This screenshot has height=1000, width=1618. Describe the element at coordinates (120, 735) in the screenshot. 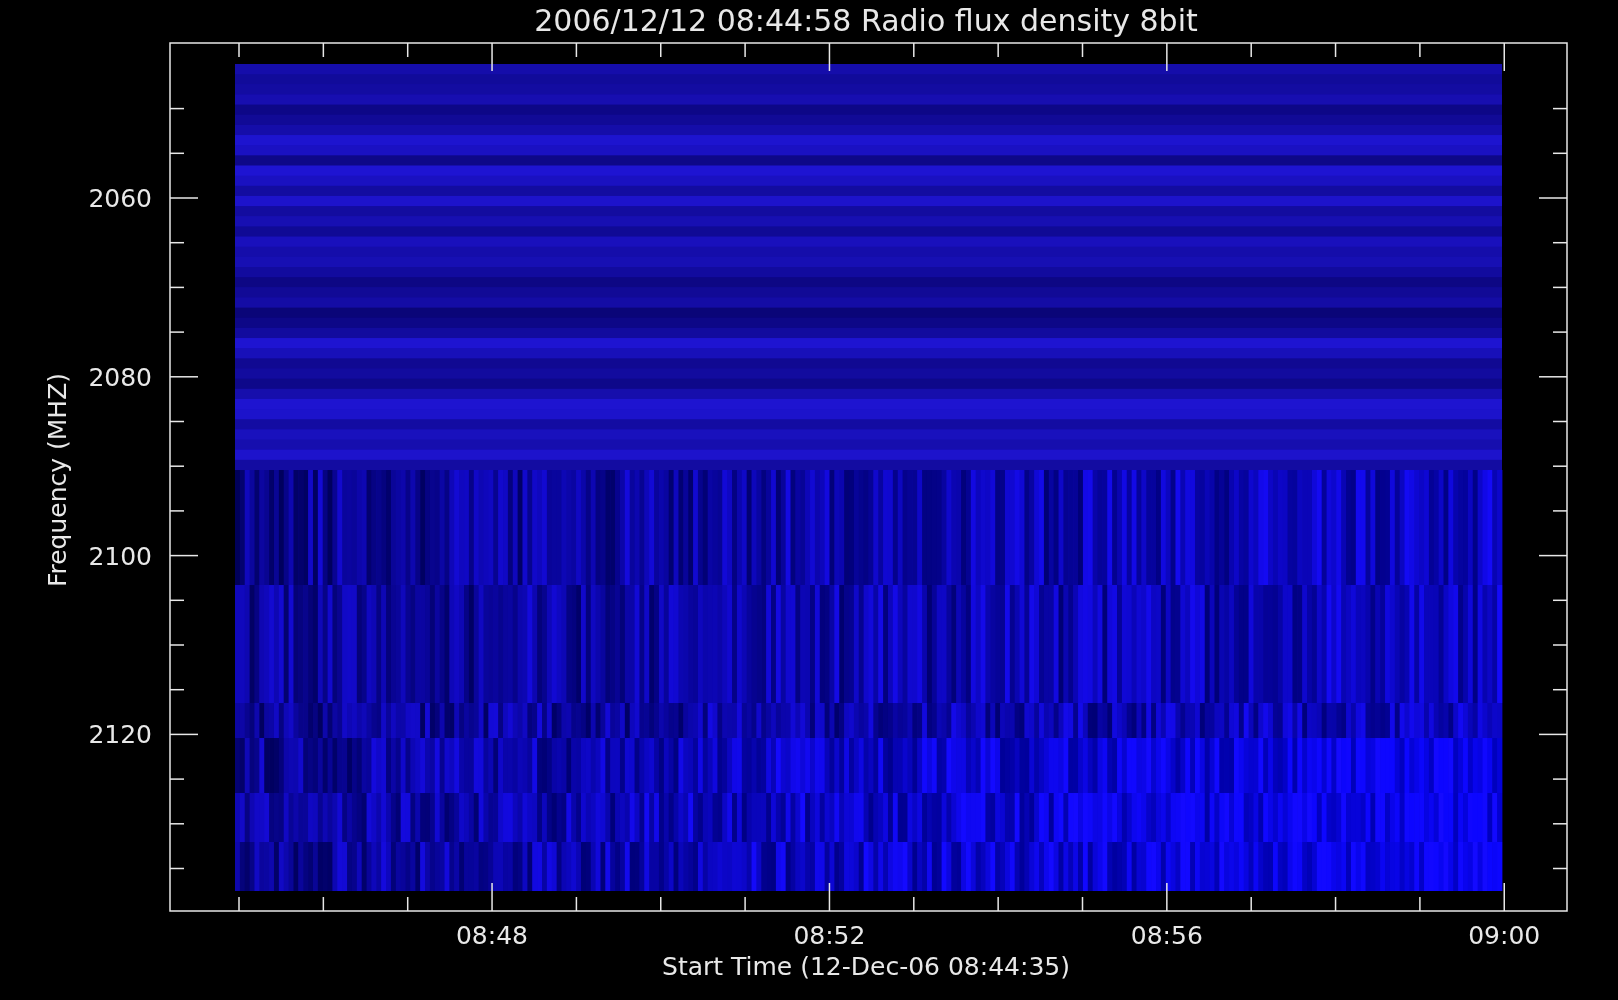

I see `y-tick-label: 2120` at that location.